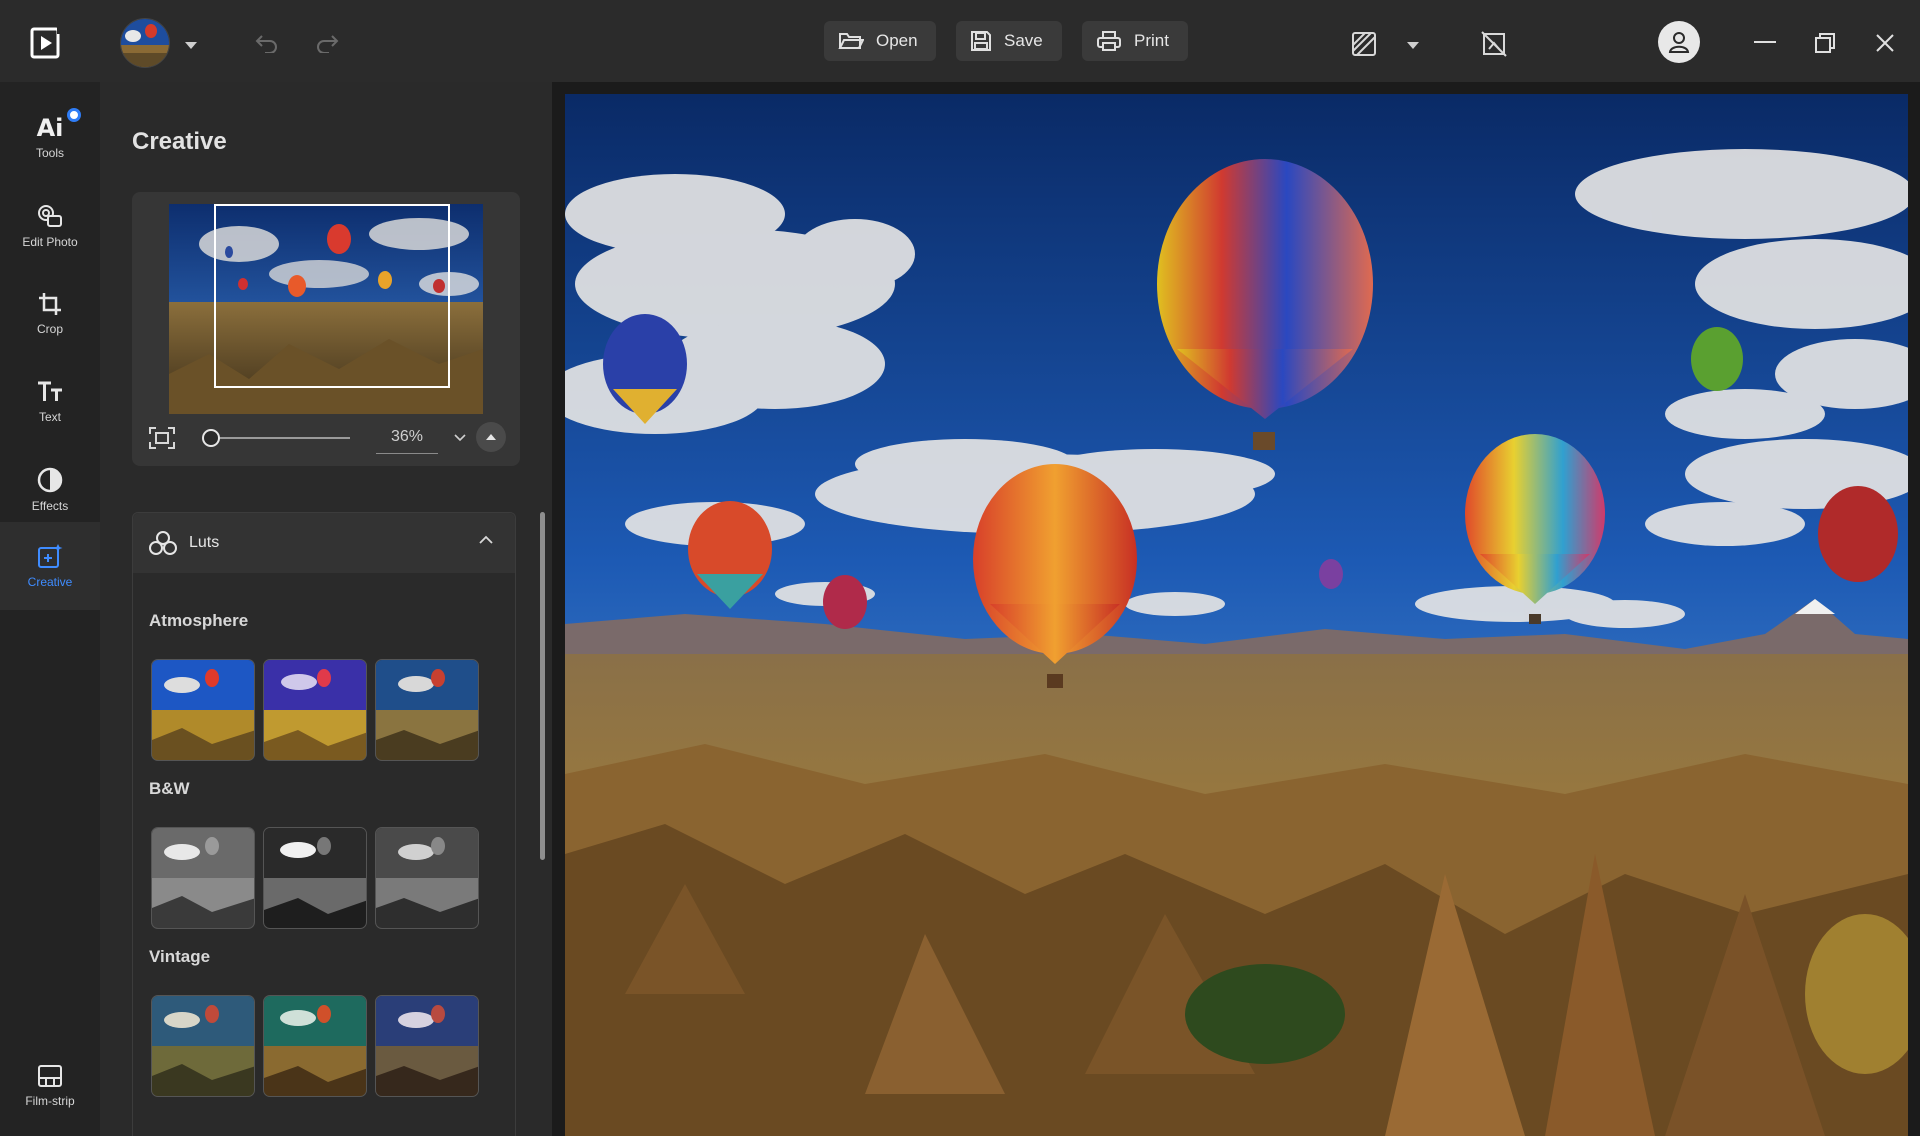 This screenshot has width=1920, height=1136. I want to click on folder-open-icon, so click(851, 41).